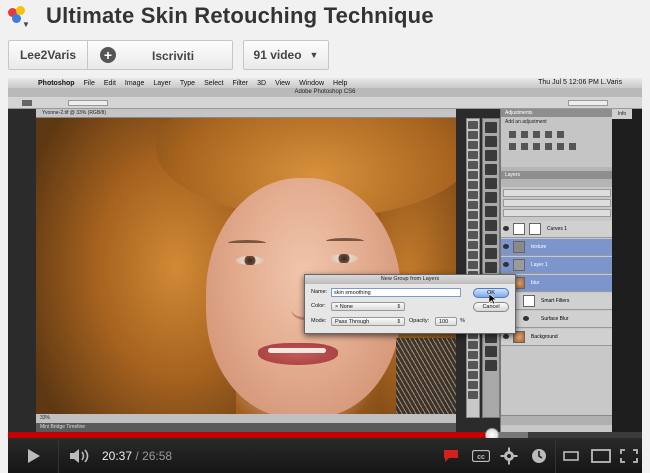 This screenshot has height=473, width=650. Describe the element at coordinates (493, 299) in the screenshot. I see `mouse-cursor-icon` at that location.